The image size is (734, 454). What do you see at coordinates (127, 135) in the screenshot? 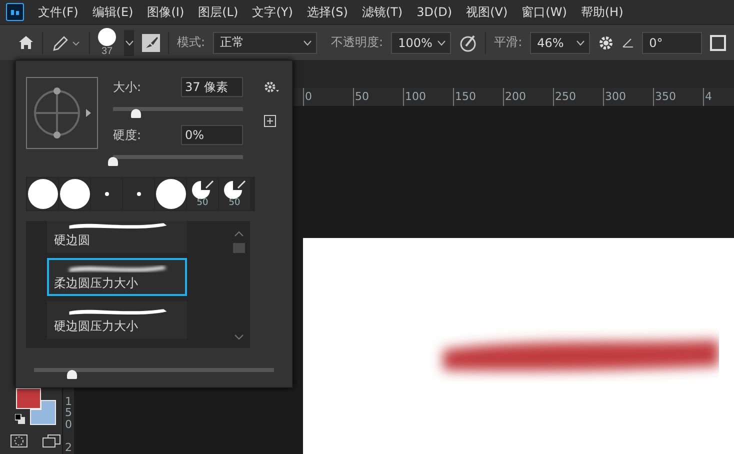
I see `hardness-label: 硬度:` at bounding box center [127, 135].